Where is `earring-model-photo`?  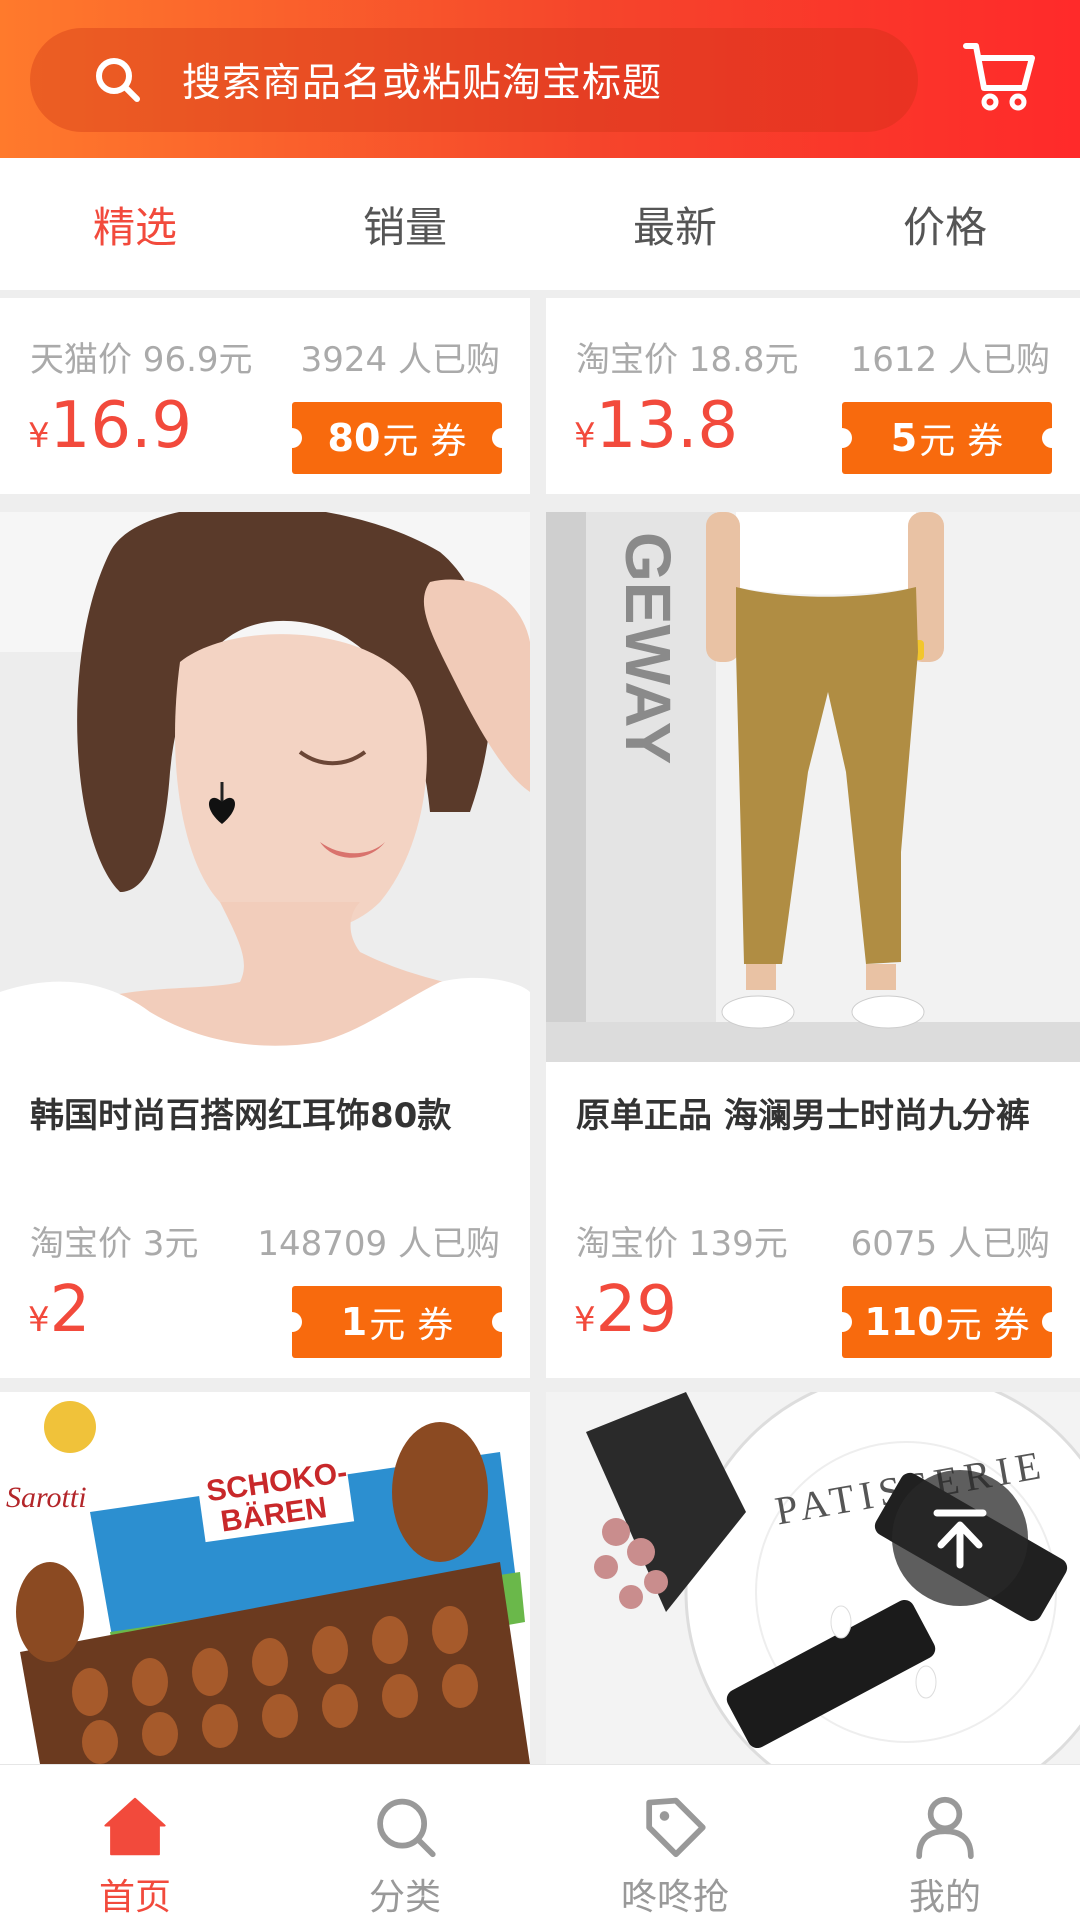
earring-model-photo is located at coordinates (265, 787).